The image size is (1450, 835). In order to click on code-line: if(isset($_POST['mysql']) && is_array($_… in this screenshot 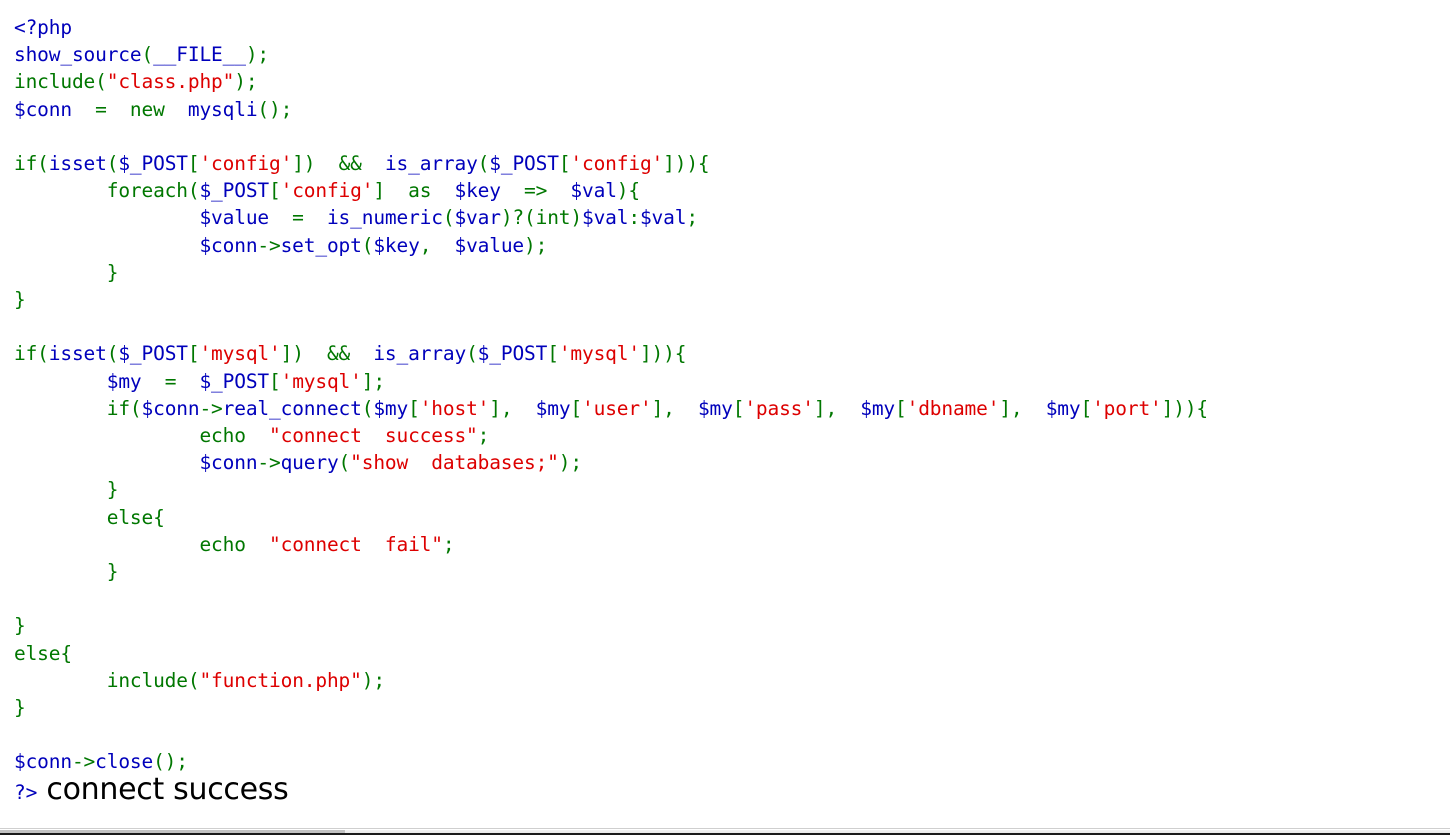, I will do `click(350, 353)`.